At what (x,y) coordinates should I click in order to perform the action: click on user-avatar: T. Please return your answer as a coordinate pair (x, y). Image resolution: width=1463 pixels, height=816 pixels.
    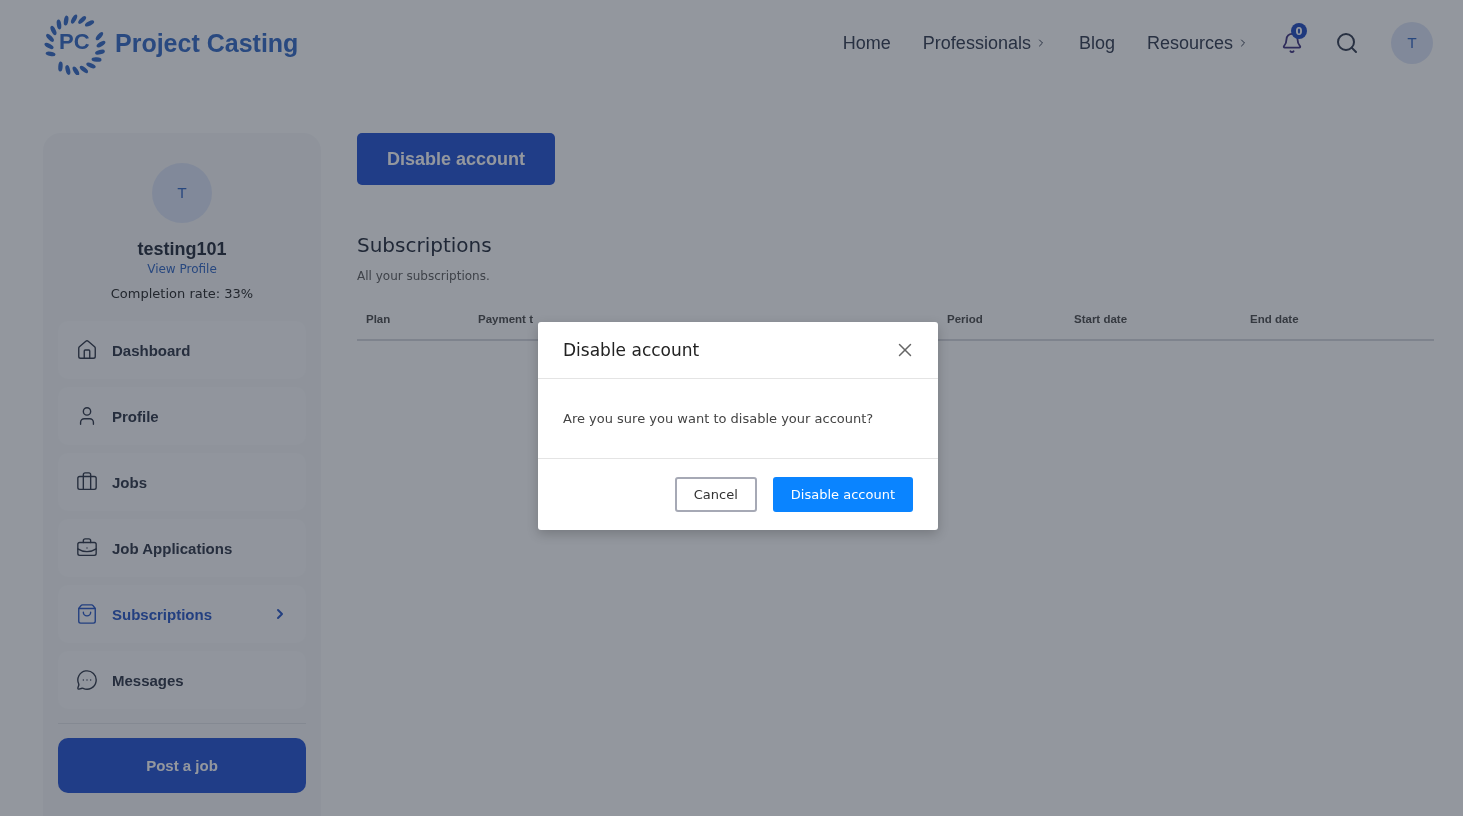
    Looking at the image, I should click on (1412, 43).